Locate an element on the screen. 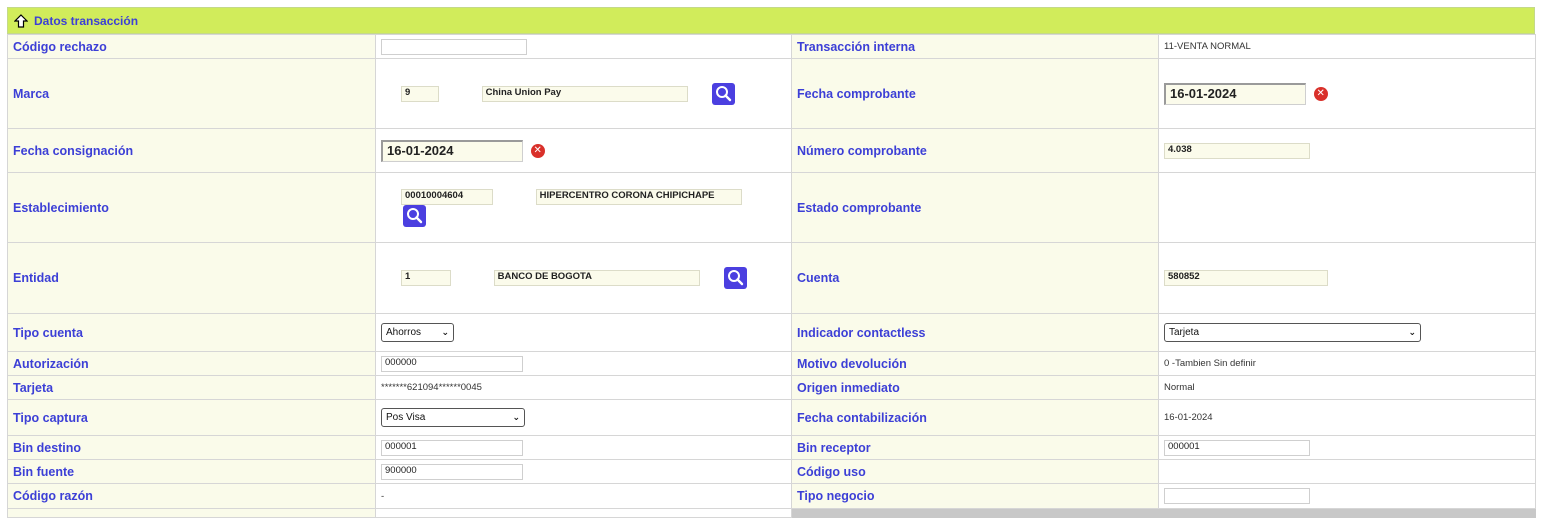 This screenshot has height=525, width=1543. transaccion-interna-value: 11-VENTA NORMAL is located at coordinates (1207, 46).